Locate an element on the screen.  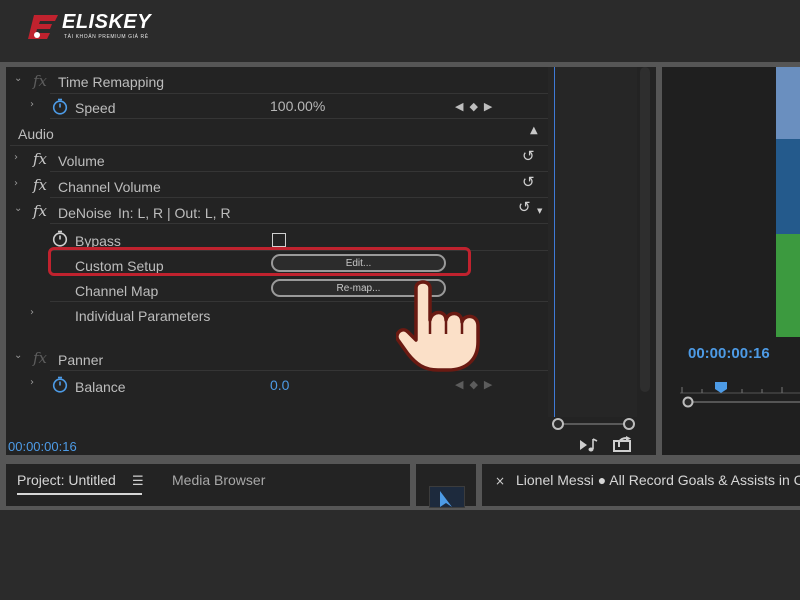
play-audio-icon is located at coordinates (589, 445).